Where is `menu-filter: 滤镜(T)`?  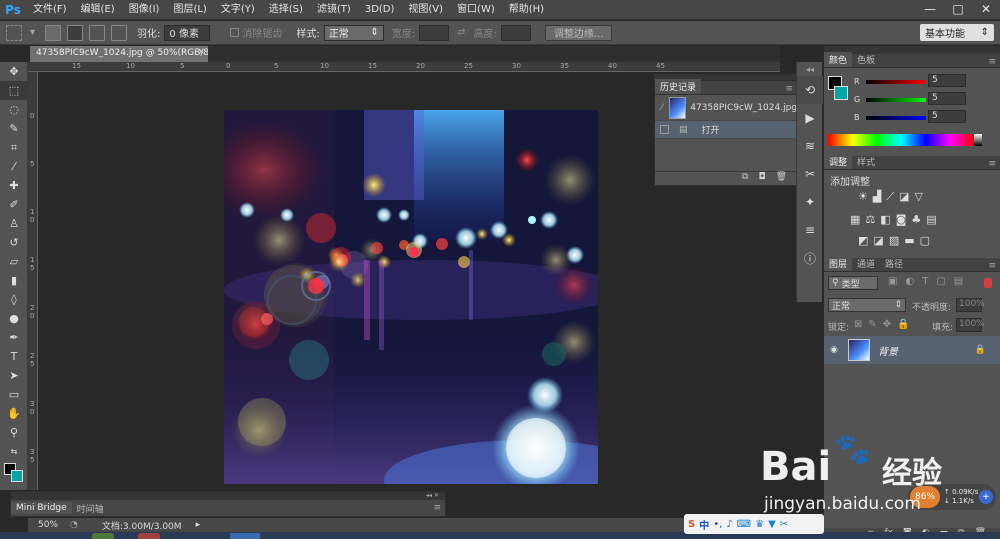 menu-filter: 滤镜(T) is located at coordinates (334, 10).